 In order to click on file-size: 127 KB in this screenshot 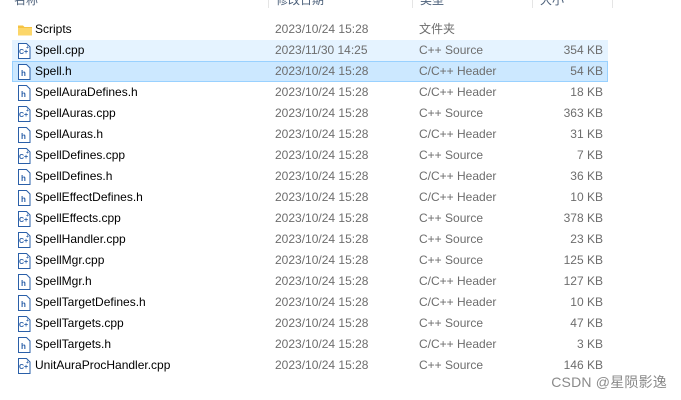, I will do `click(583, 281)`.